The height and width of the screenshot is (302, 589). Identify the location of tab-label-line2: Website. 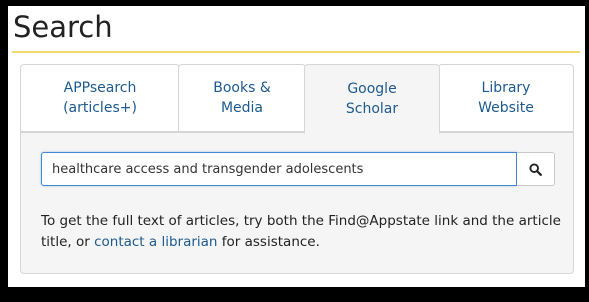
(506, 108).